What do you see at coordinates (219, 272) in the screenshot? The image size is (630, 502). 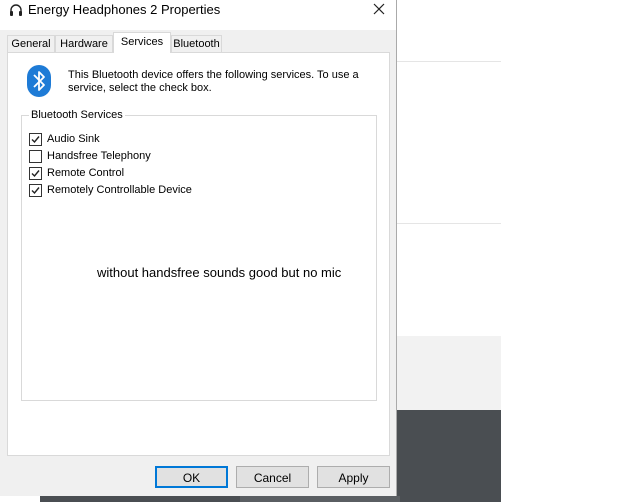 I see `user-annotation-text: without handsfree sounds good but no mic` at bounding box center [219, 272].